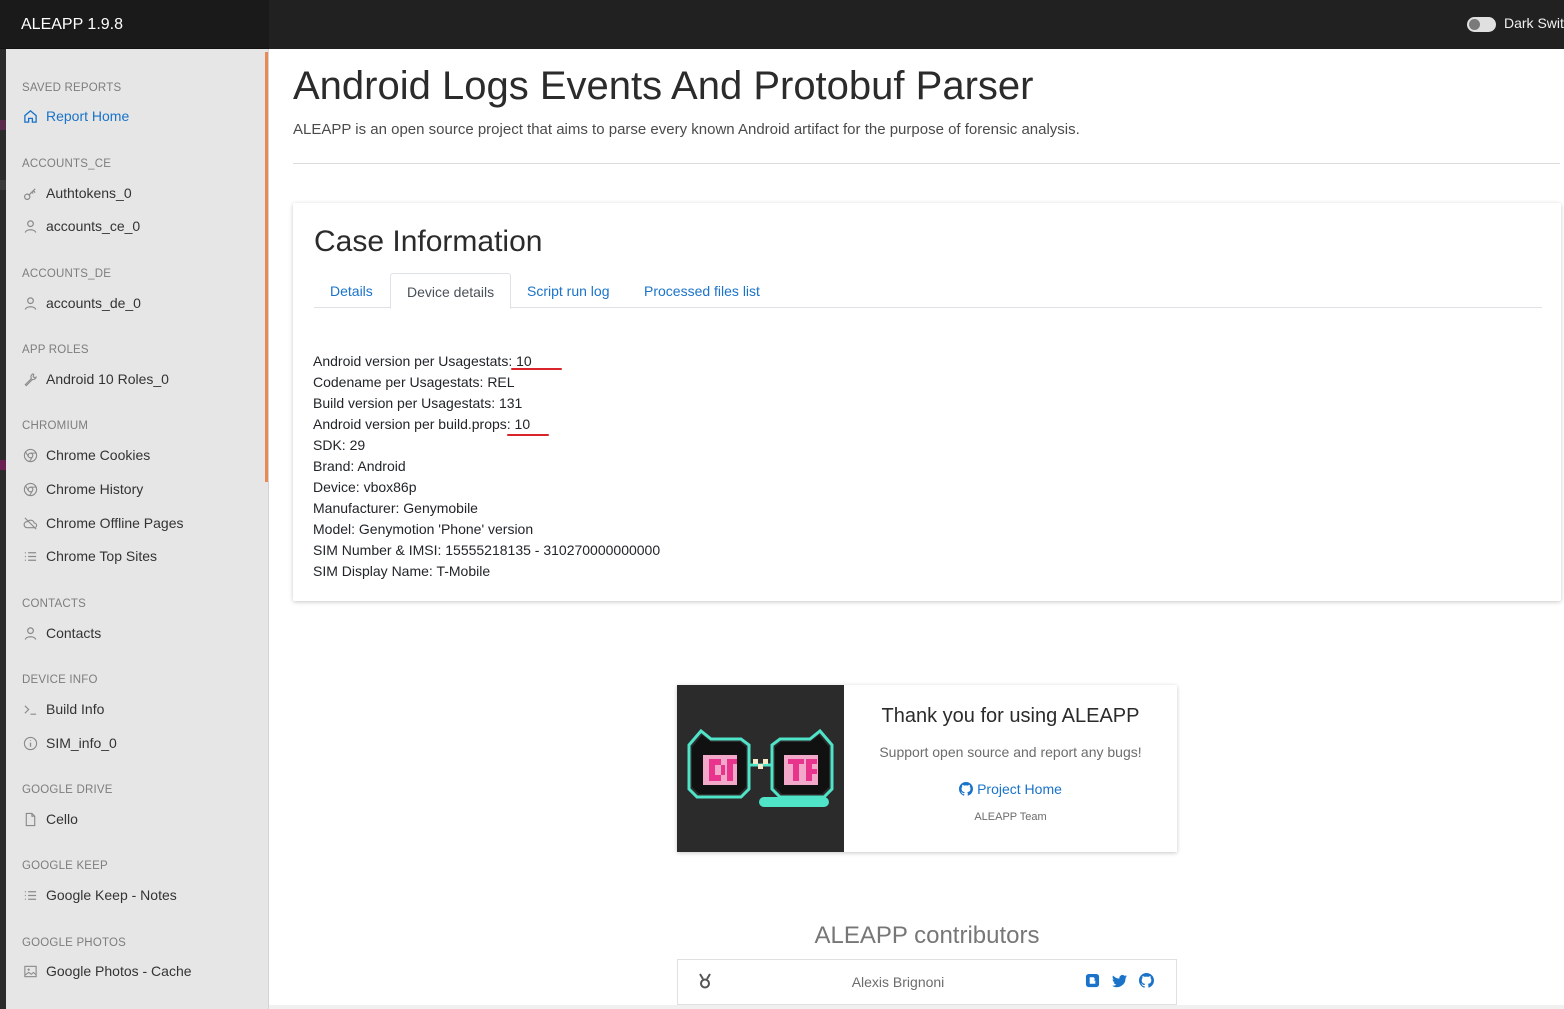 This screenshot has width=1564, height=1009. I want to click on sidebar-item-contacts: Contacts, so click(61, 633).